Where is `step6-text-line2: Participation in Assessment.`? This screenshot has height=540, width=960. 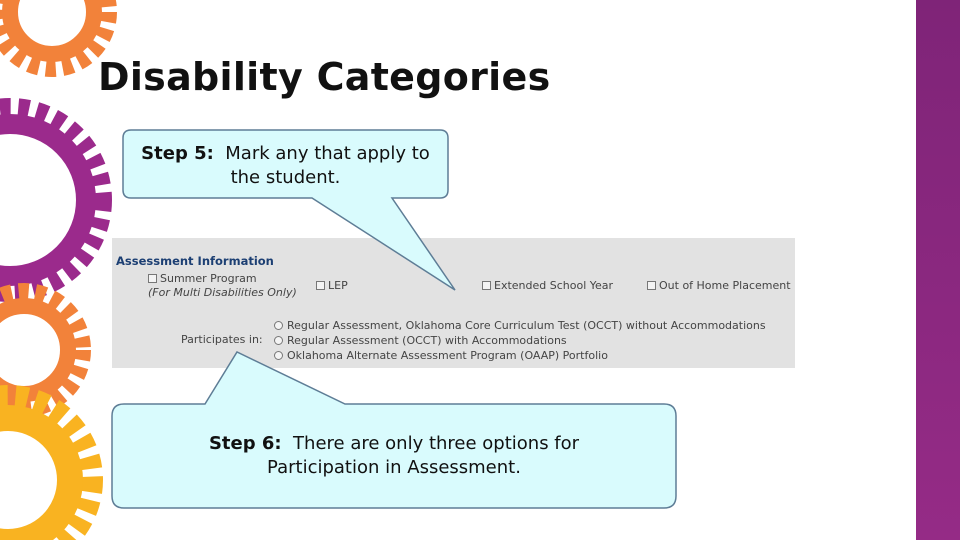
step6-text-line2: Participation in Assessment. is located at coordinates (394, 467).